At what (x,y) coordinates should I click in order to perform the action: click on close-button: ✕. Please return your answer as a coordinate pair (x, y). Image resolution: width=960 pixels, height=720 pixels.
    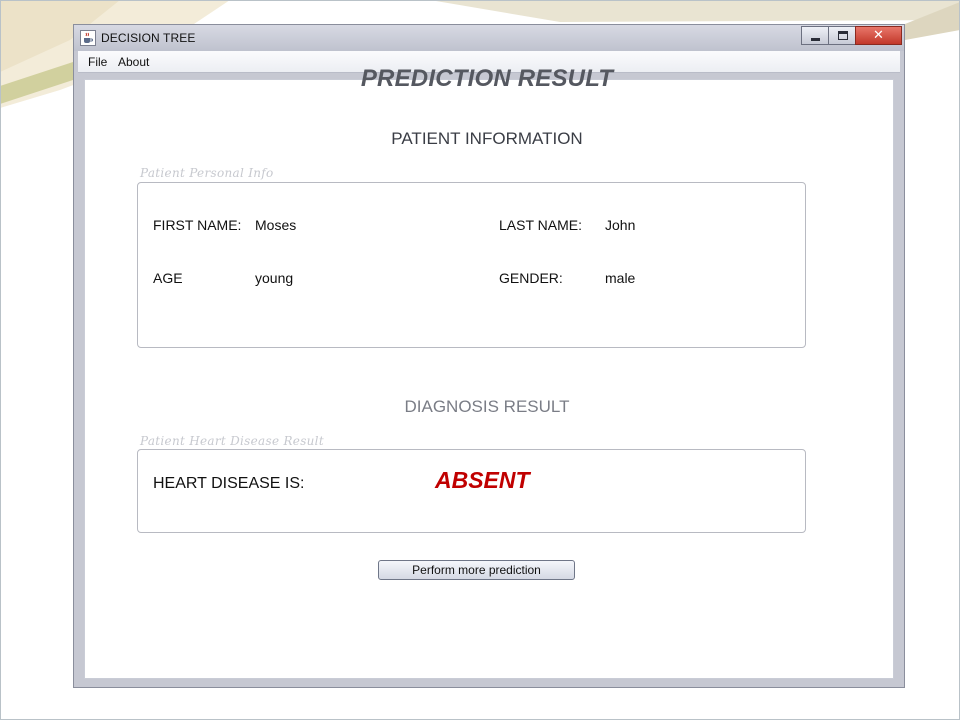
    Looking at the image, I should click on (878, 35).